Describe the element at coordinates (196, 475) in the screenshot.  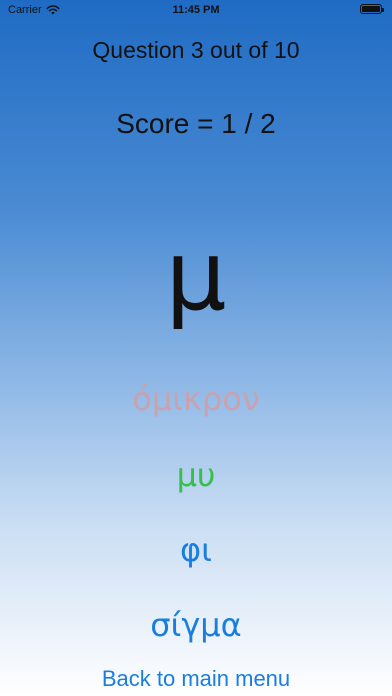
I see `answer-button-2: μυ` at that location.